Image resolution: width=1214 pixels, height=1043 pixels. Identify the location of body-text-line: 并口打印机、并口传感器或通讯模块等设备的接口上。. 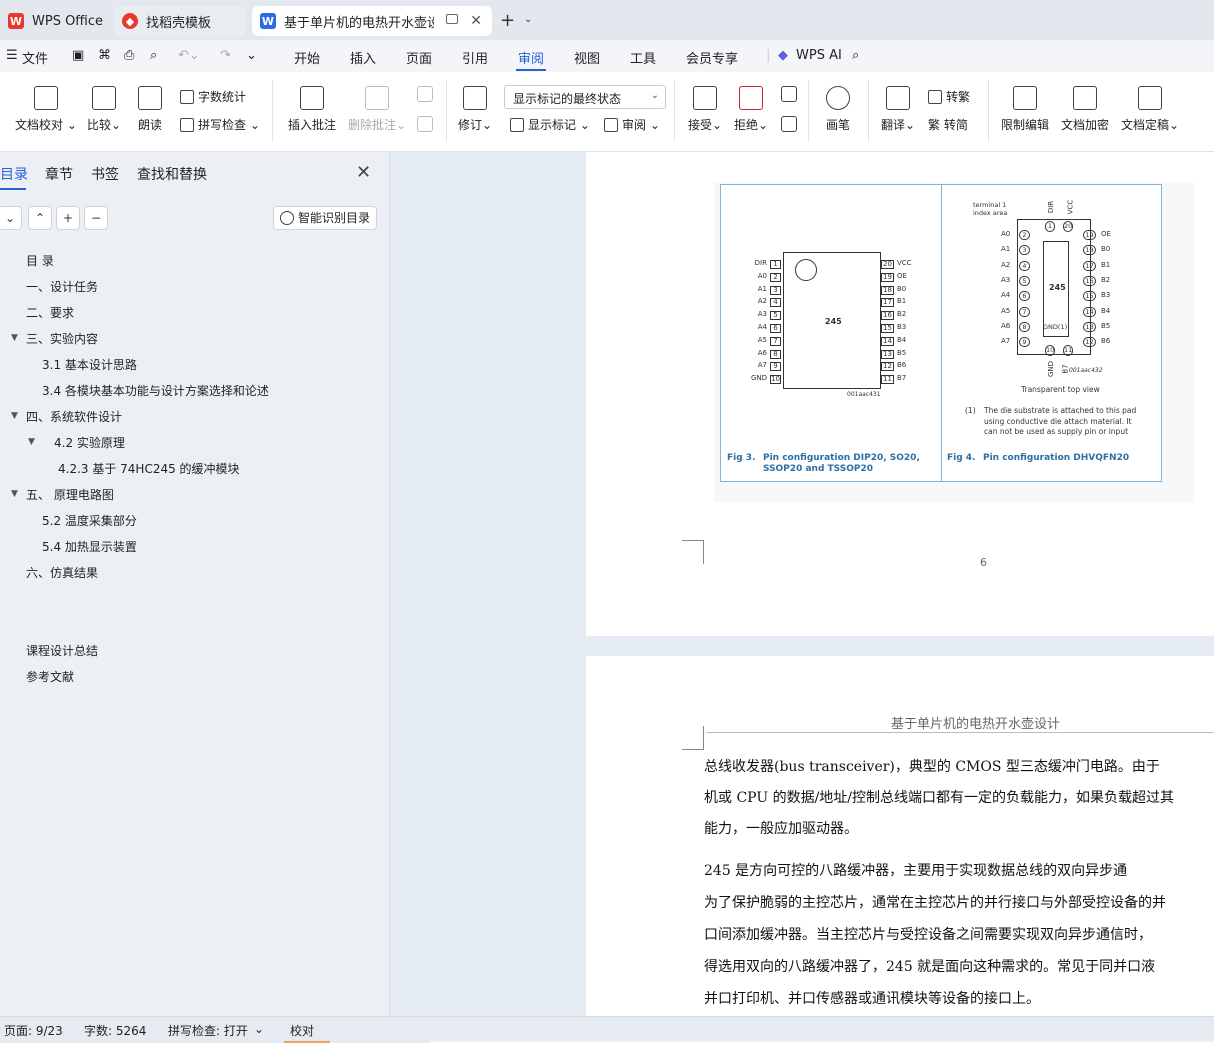
(959, 999).